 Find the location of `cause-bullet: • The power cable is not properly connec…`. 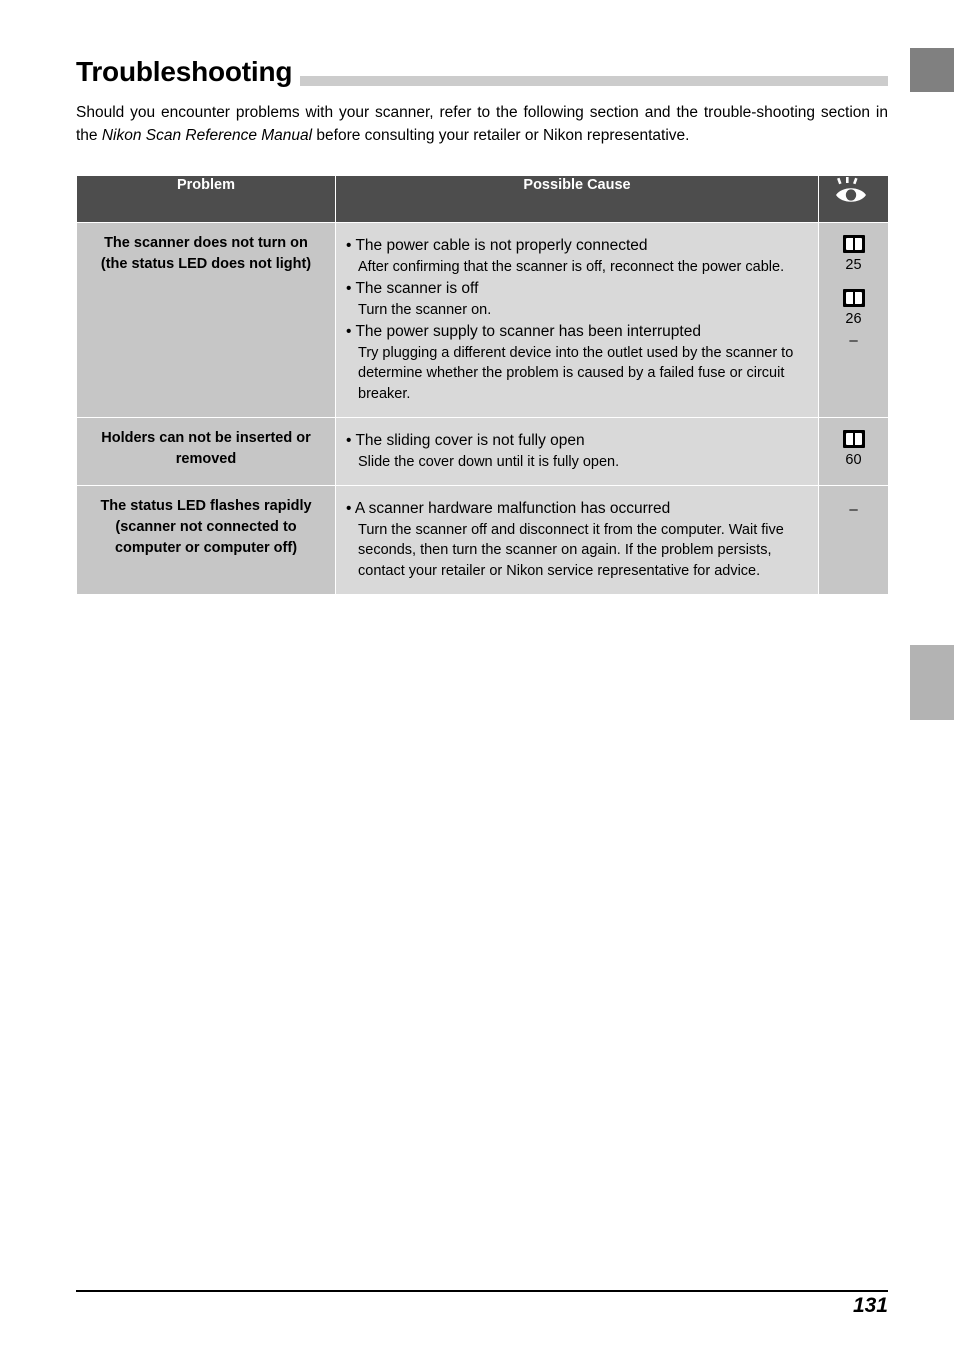

cause-bullet: • The power cable is not properly connec… is located at coordinates (497, 245).